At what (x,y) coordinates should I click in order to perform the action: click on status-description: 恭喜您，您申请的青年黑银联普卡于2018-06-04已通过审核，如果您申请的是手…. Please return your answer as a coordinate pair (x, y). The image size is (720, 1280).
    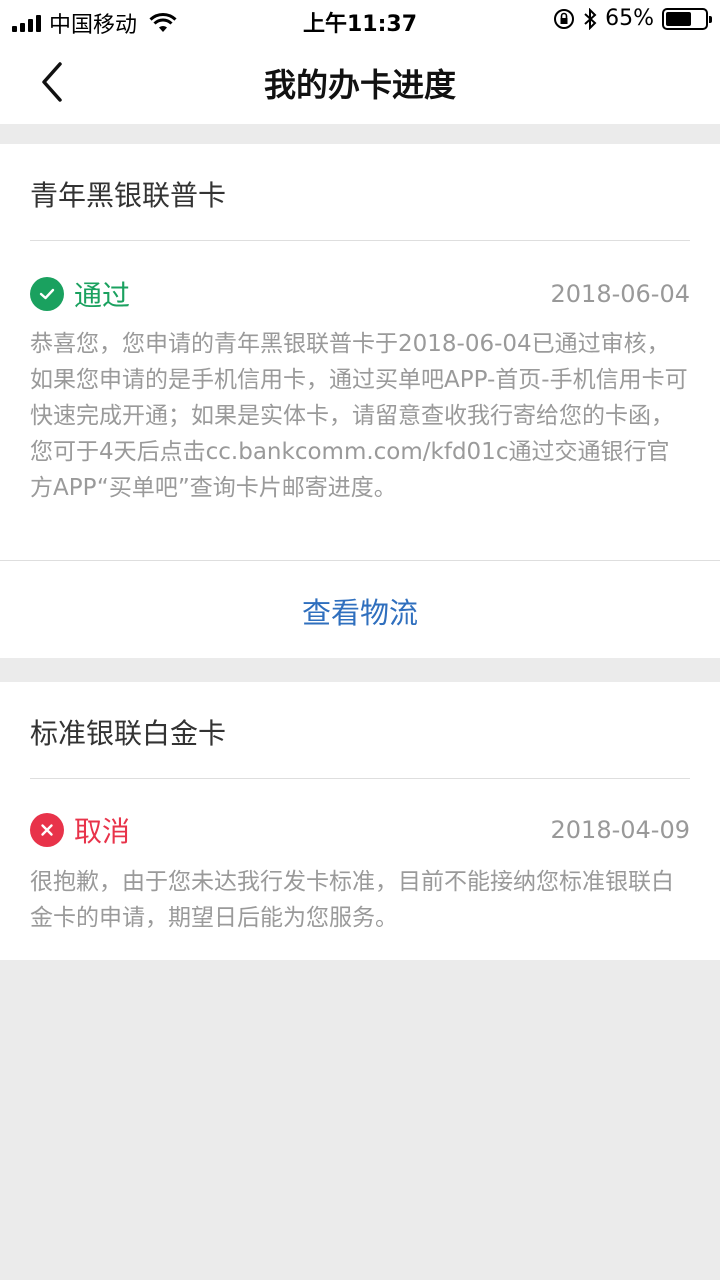
    Looking at the image, I should click on (359, 416).